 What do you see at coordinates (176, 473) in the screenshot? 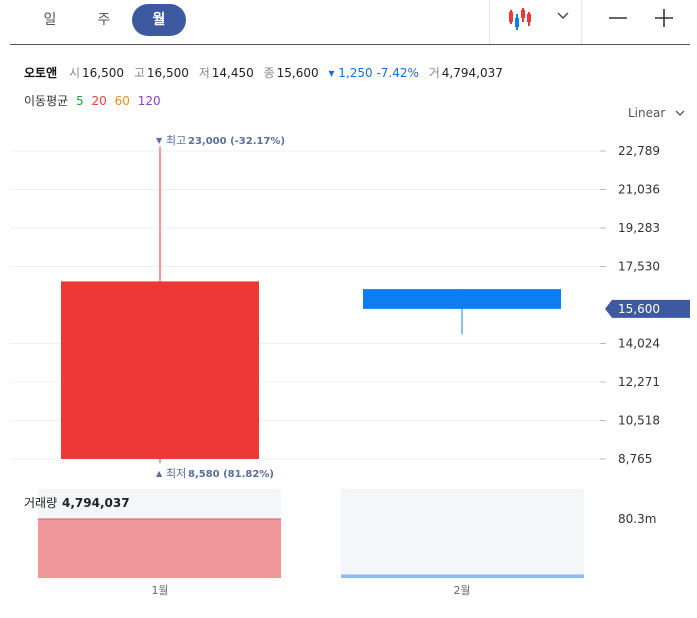
I see `low-annotation-label: 최저` at bounding box center [176, 473].